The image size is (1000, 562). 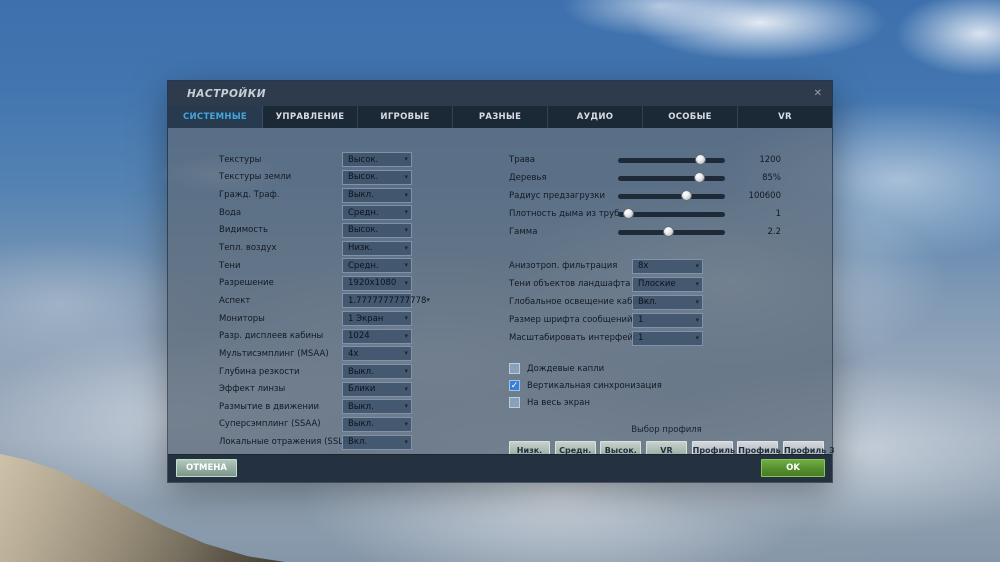 I want to click on textures-dropdown: Высок. ▾, so click(x=377, y=160).